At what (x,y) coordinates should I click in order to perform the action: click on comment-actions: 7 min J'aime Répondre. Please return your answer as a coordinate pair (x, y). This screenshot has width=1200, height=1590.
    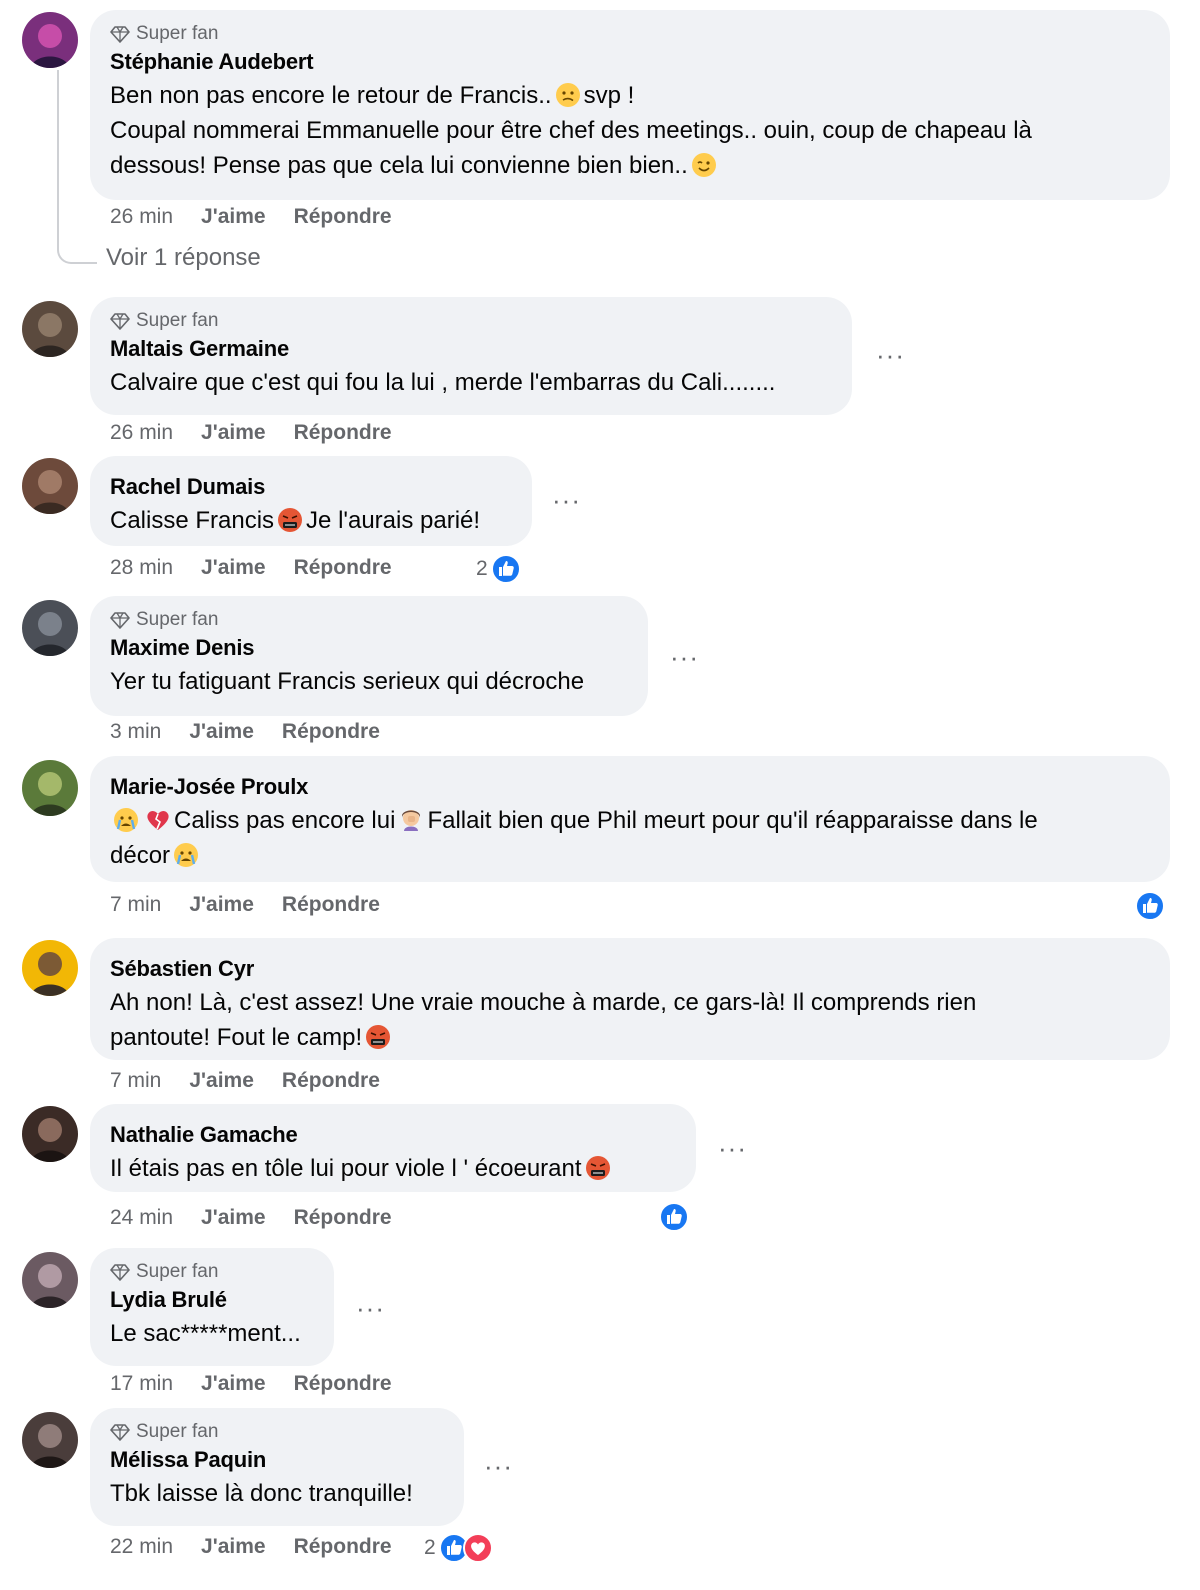
    Looking at the image, I should click on (245, 1081).